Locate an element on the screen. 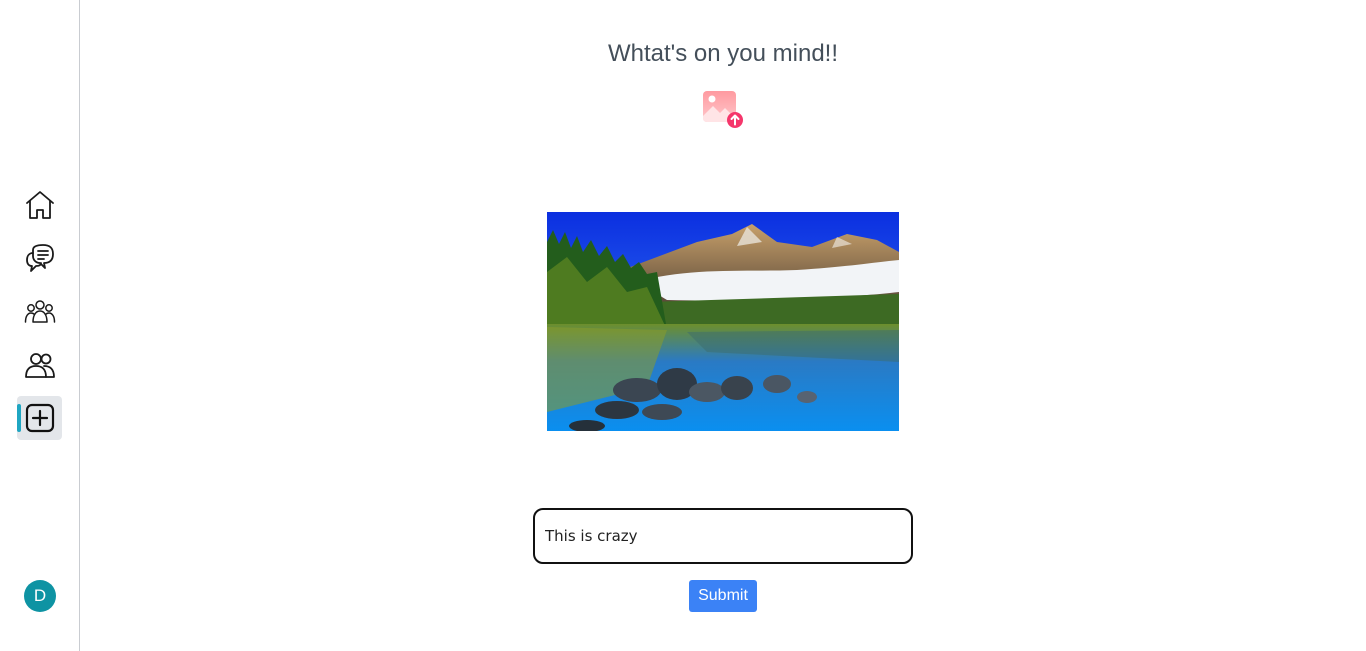 The image size is (1366, 651). mountain-lake-image is located at coordinates (723, 321).